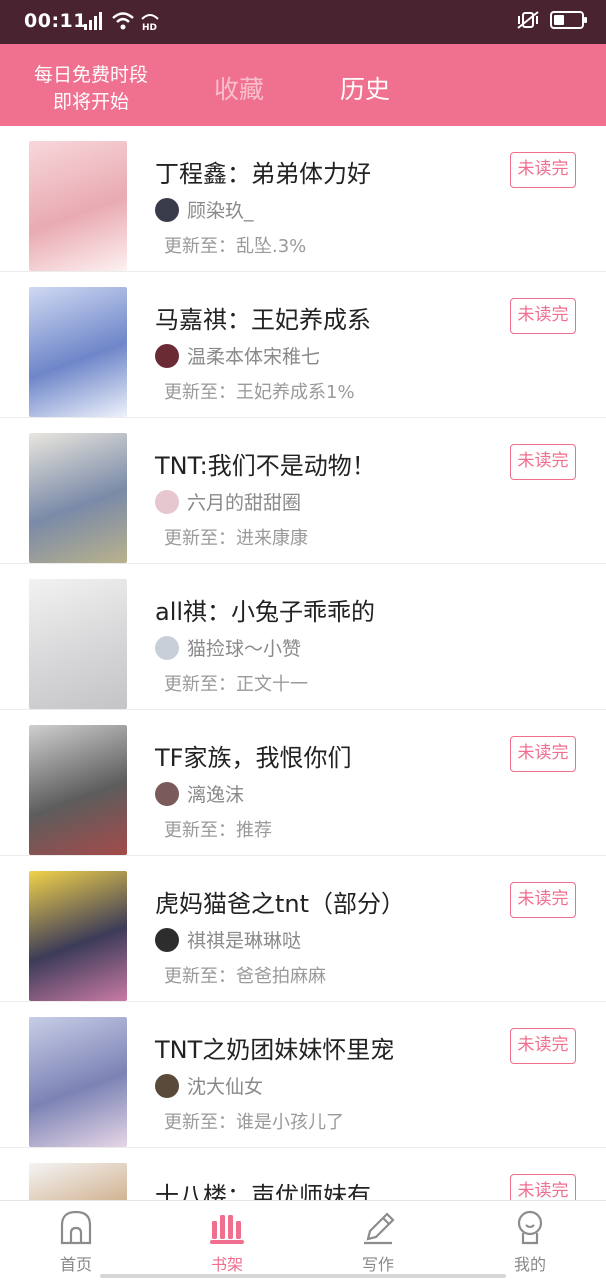  I want to click on home-indicator, so click(303, 1276).